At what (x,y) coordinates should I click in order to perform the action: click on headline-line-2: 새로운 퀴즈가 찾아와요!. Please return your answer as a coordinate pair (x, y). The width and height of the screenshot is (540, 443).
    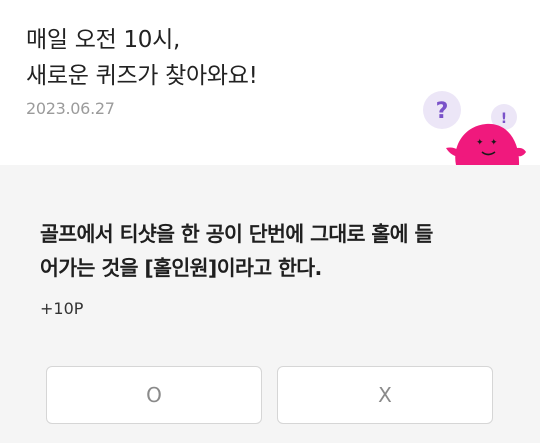
    Looking at the image, I should click on (142, 76).